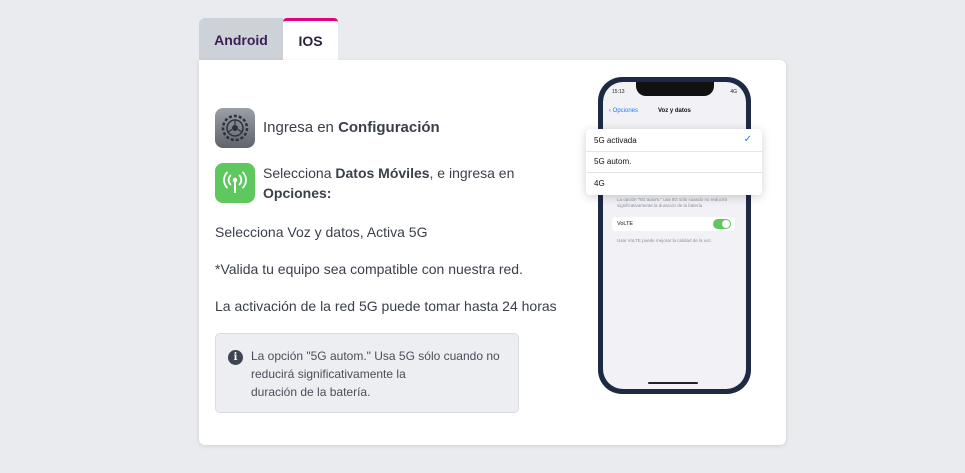  What do you see at coordinates (599, 183) in the screenshot?
I see `option-4g: 4G` at bounding box center [599, 183].